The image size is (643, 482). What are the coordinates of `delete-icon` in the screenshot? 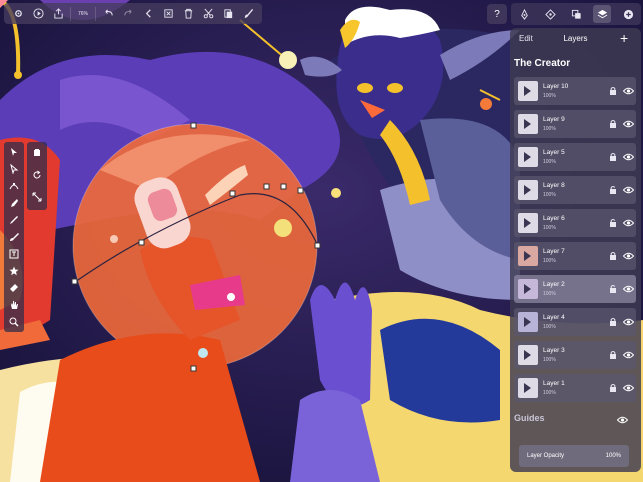 It's located at (168, 13).